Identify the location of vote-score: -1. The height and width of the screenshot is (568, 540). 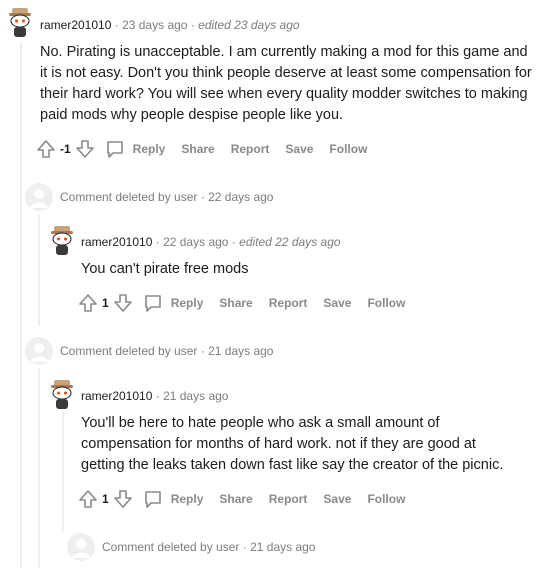
(65, 149).